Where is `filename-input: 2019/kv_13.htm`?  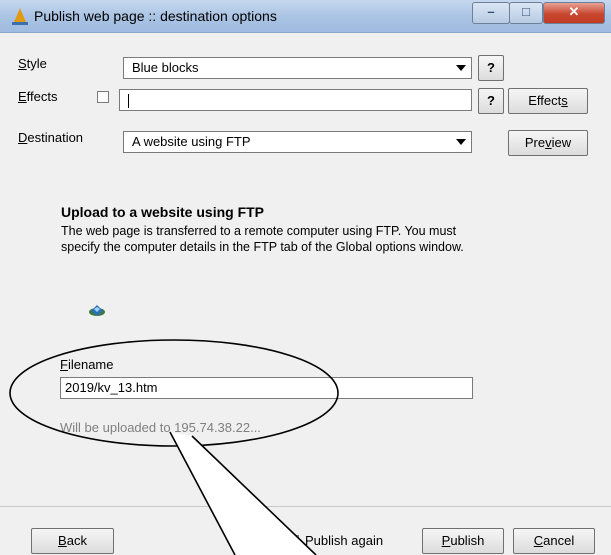 filename-input: 2019/kv_13.htm is located at coordinates (266, 388).